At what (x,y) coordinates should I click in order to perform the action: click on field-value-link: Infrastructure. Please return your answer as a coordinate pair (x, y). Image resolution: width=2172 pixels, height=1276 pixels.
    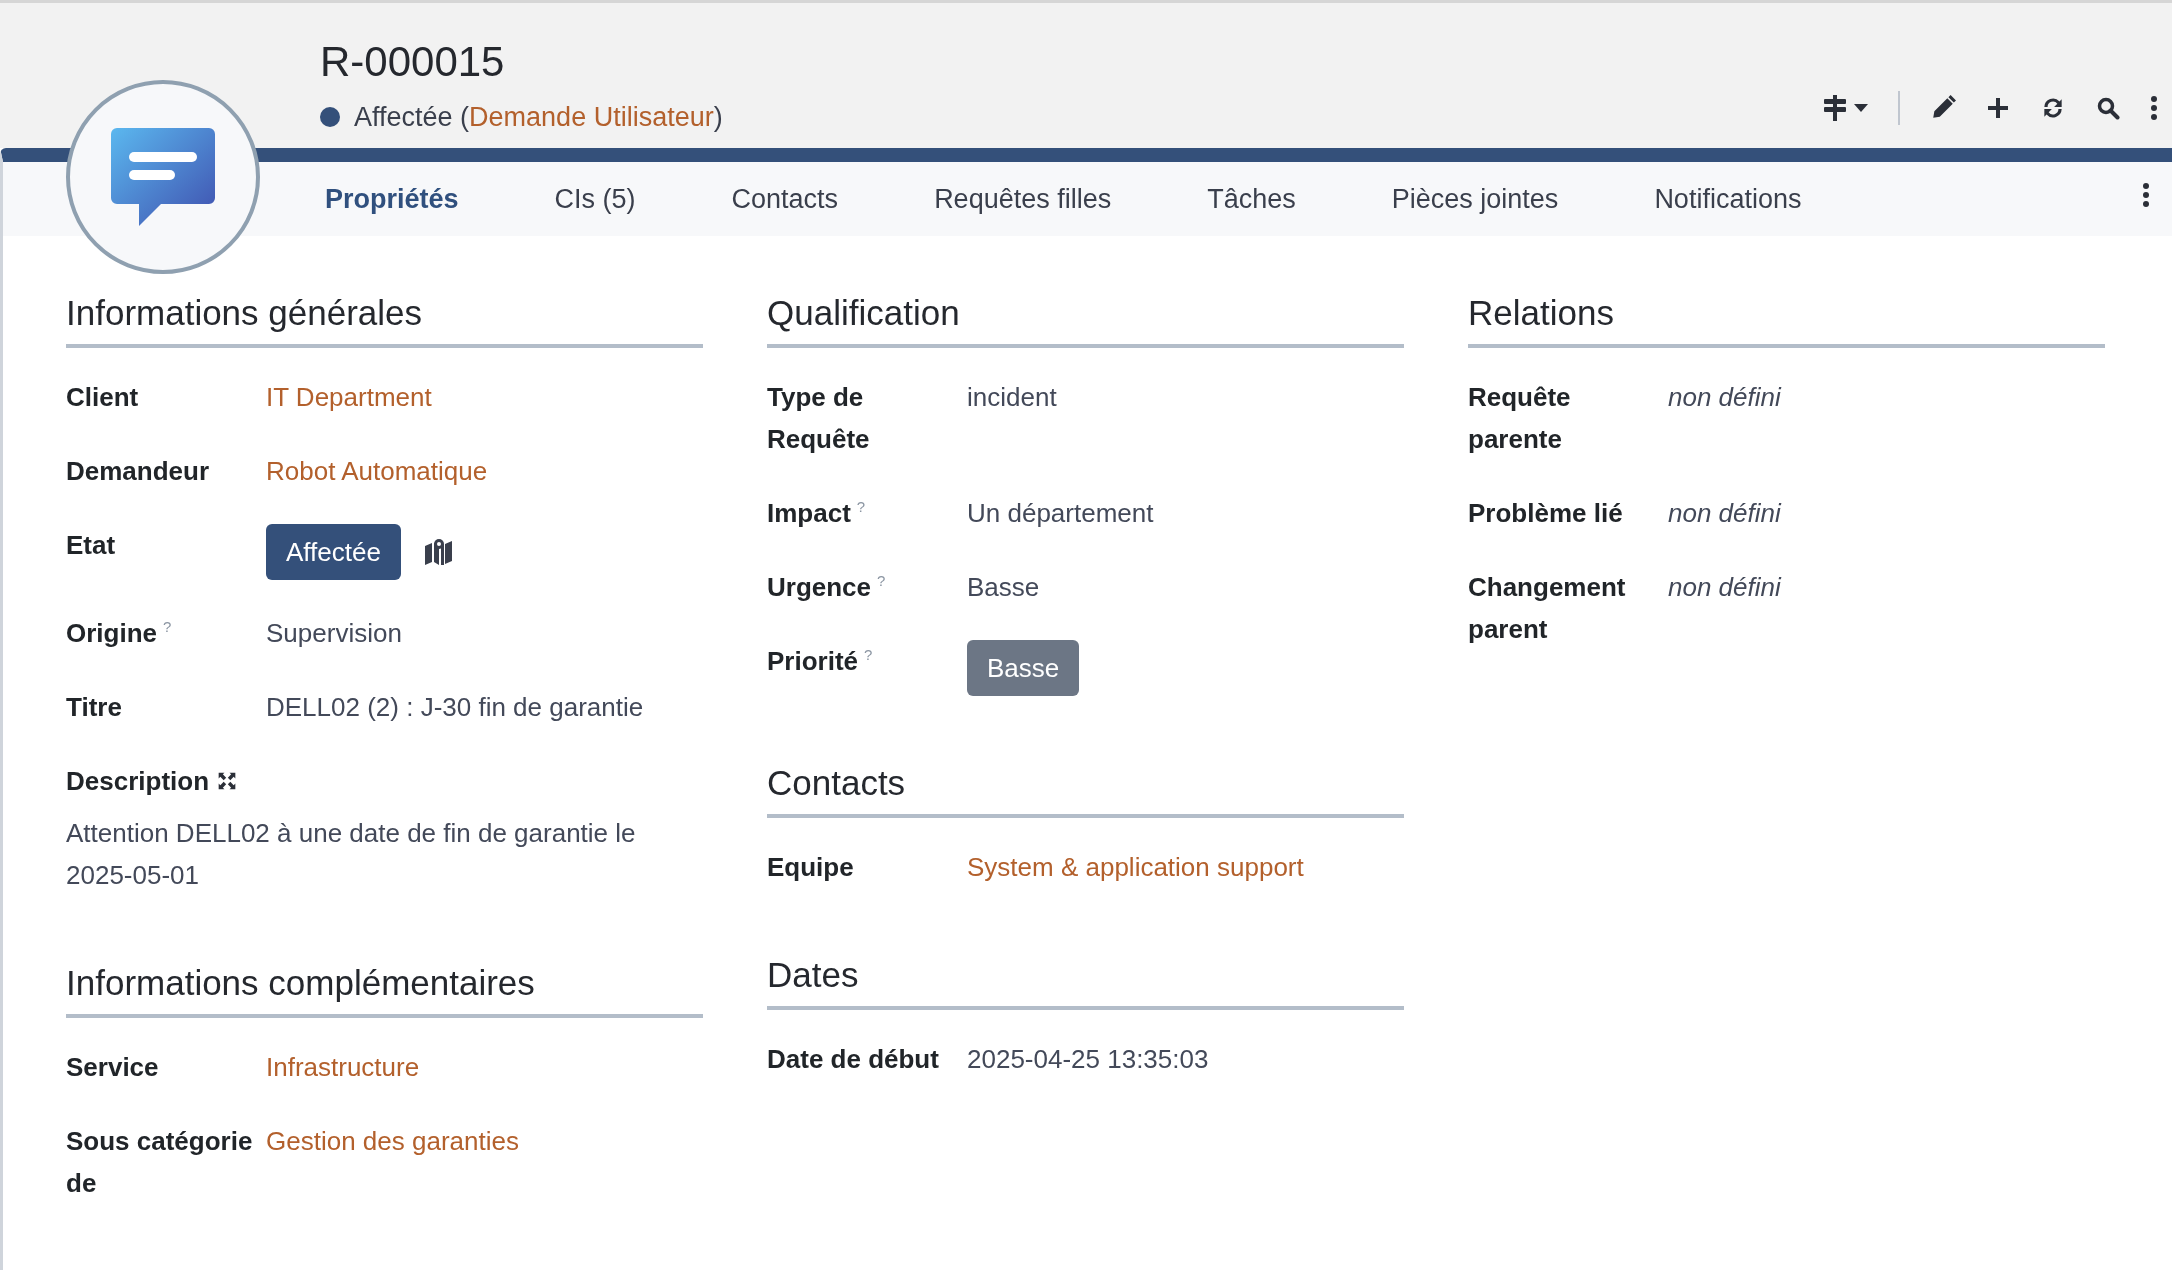
    Looking at the image, I should click on (343, 1067).